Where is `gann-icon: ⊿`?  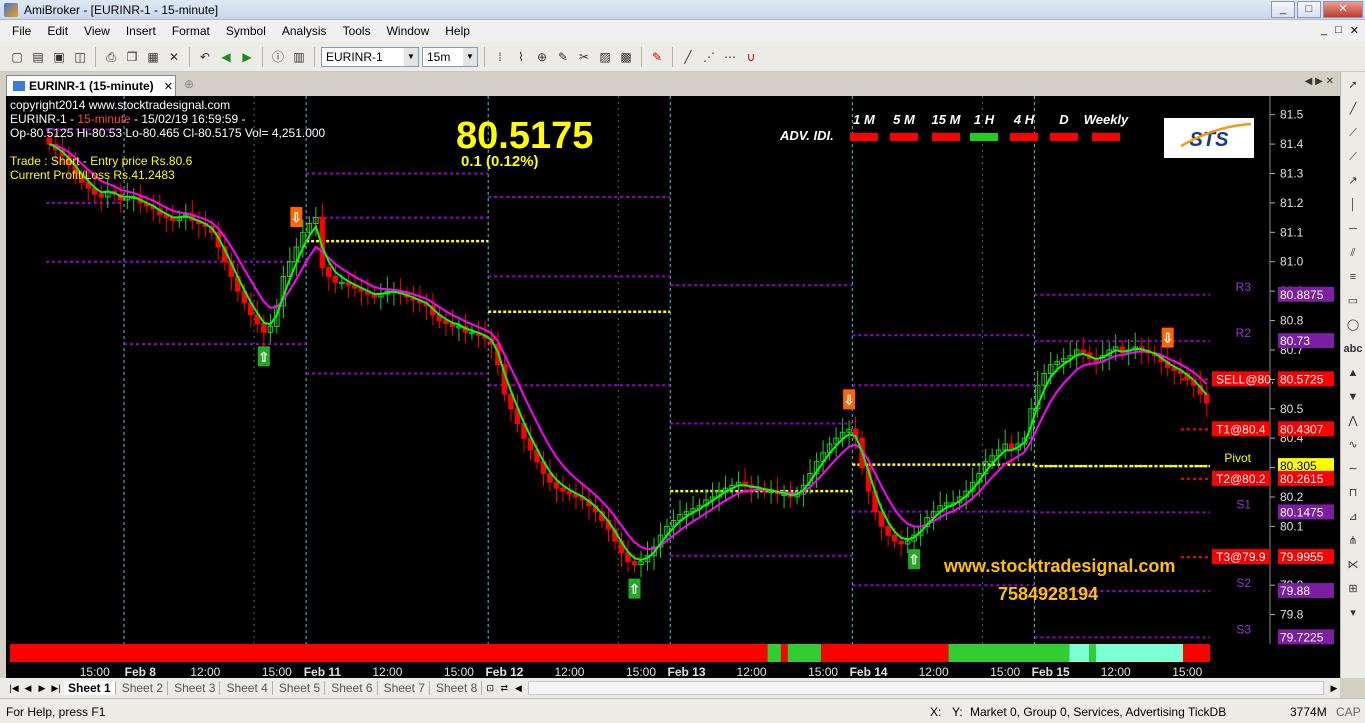 gann-icon: ⊿ is located at coordinates (1353, 517).